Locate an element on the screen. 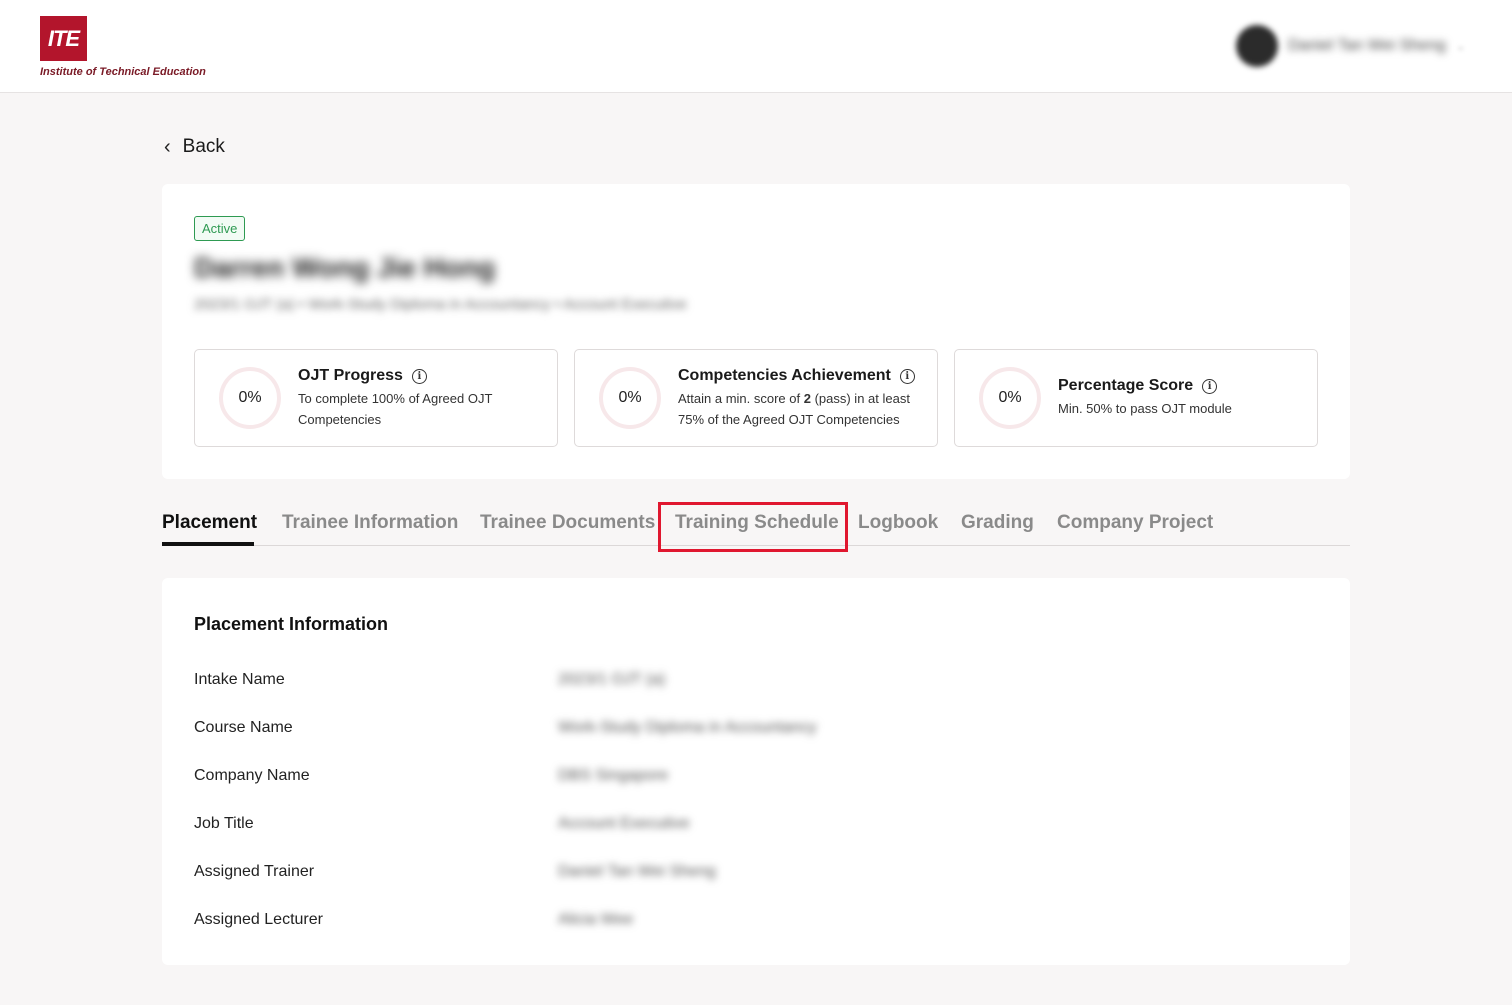 The image size is (1512, 1005). stat-title: Percentage Score i is located at coordinates (1179, 386).